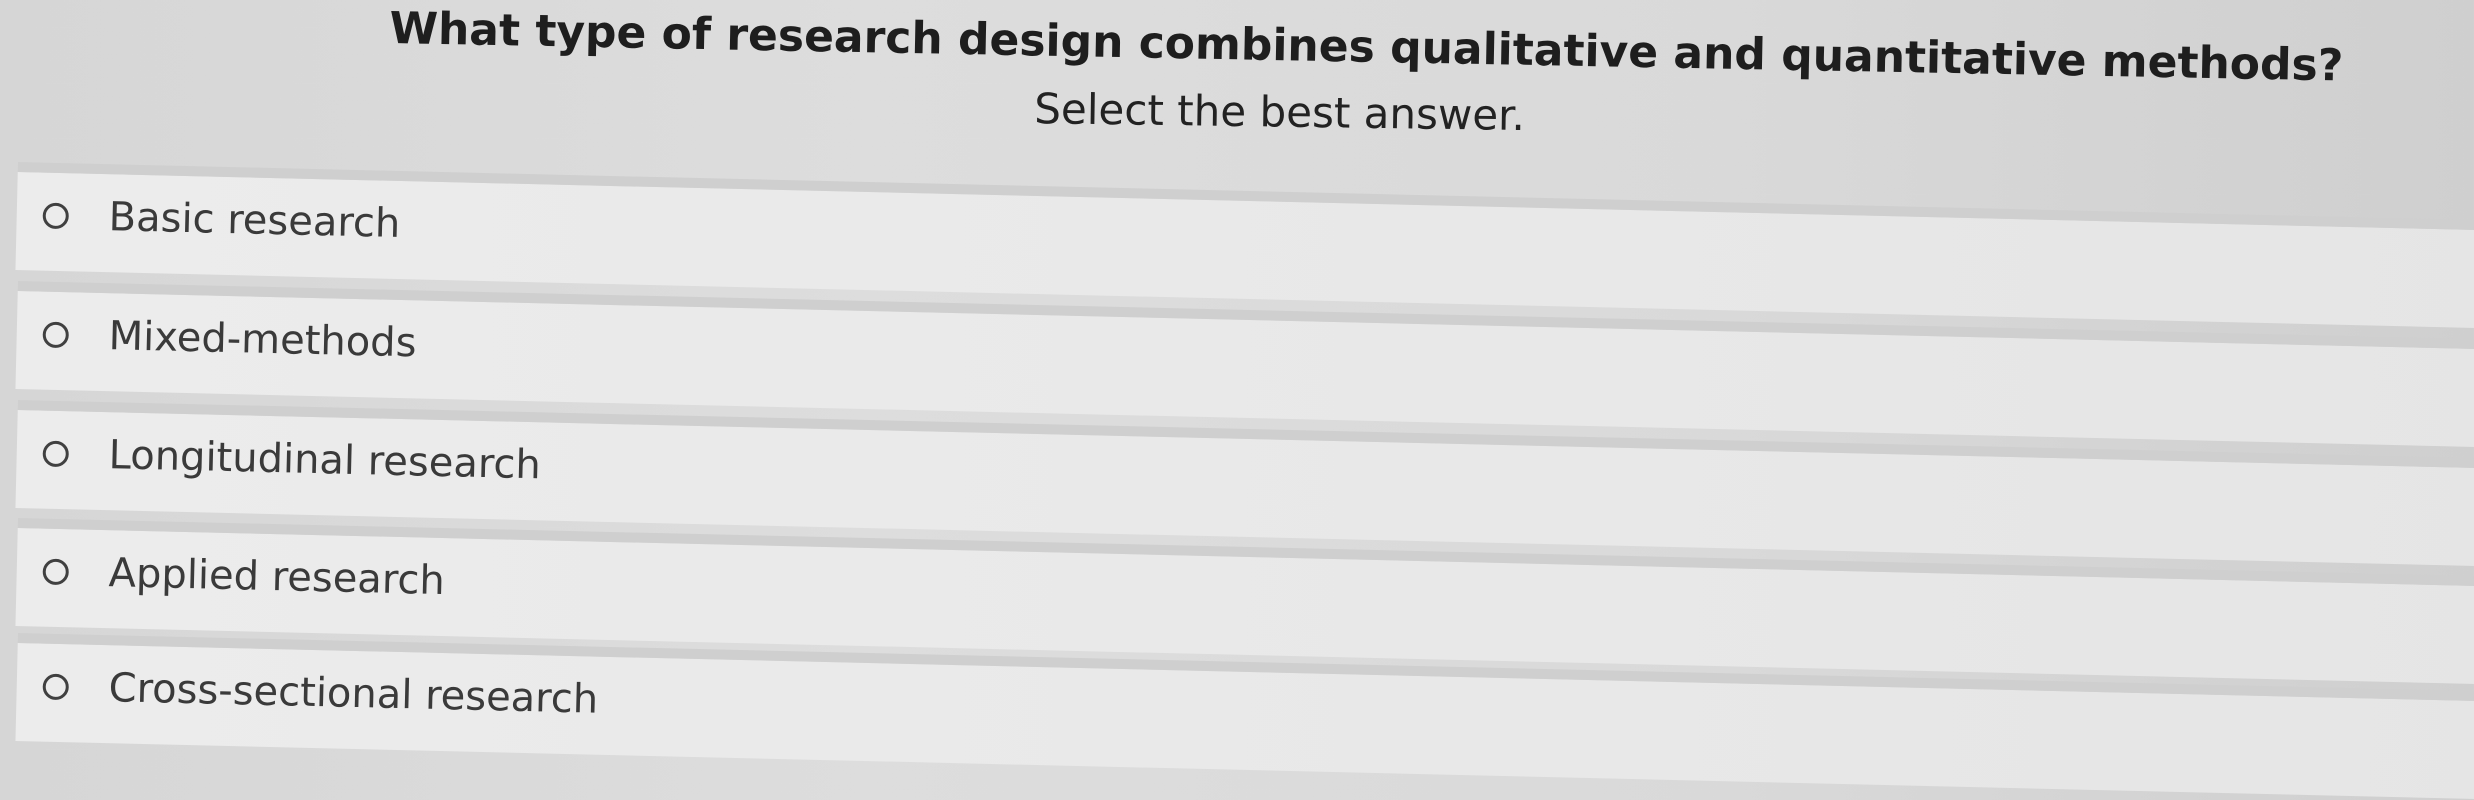 This screenshot has height=800, width=2474. Describe the element at coordinates (262, 340) in the screenshot. I see `answer-option-label: Mixed-methods` at that location.